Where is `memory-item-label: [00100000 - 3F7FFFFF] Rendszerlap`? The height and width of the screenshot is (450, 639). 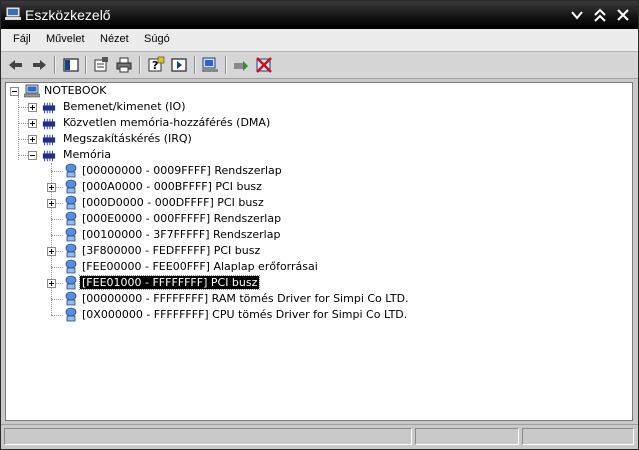 memory-item-label: [00100000 - 3F7FFFFF] Rendszerlap is located at coordinates (181, 234).